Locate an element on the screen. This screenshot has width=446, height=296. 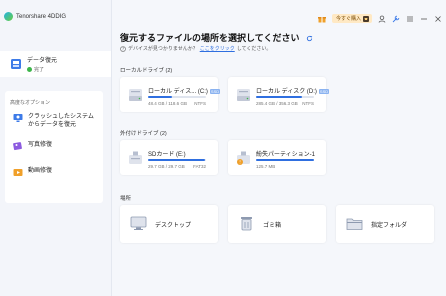
status-text: 完了 is located at coordinates (39, 70).